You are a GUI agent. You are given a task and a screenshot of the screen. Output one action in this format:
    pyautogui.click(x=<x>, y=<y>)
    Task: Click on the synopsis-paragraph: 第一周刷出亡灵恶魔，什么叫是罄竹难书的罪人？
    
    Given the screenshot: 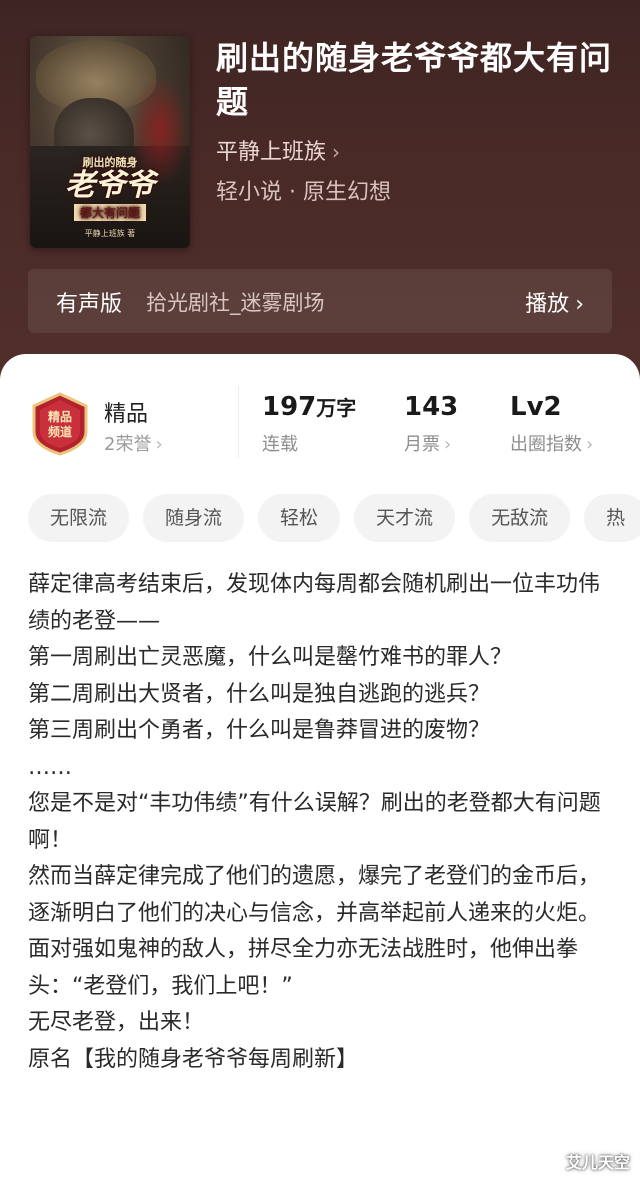 What is the action you would take?
    pyautogui.click(x=270, y=657)
    